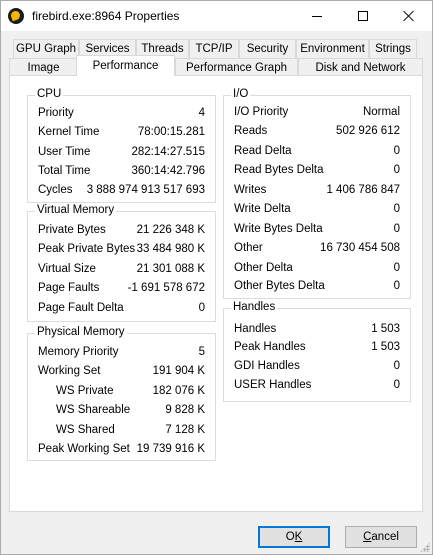 Image resolution: width=433 pixels, height=555 pixels. Describe the element at coordinates (241, 94) in the screenshot. I see `io-group-title: I/O` at that location.